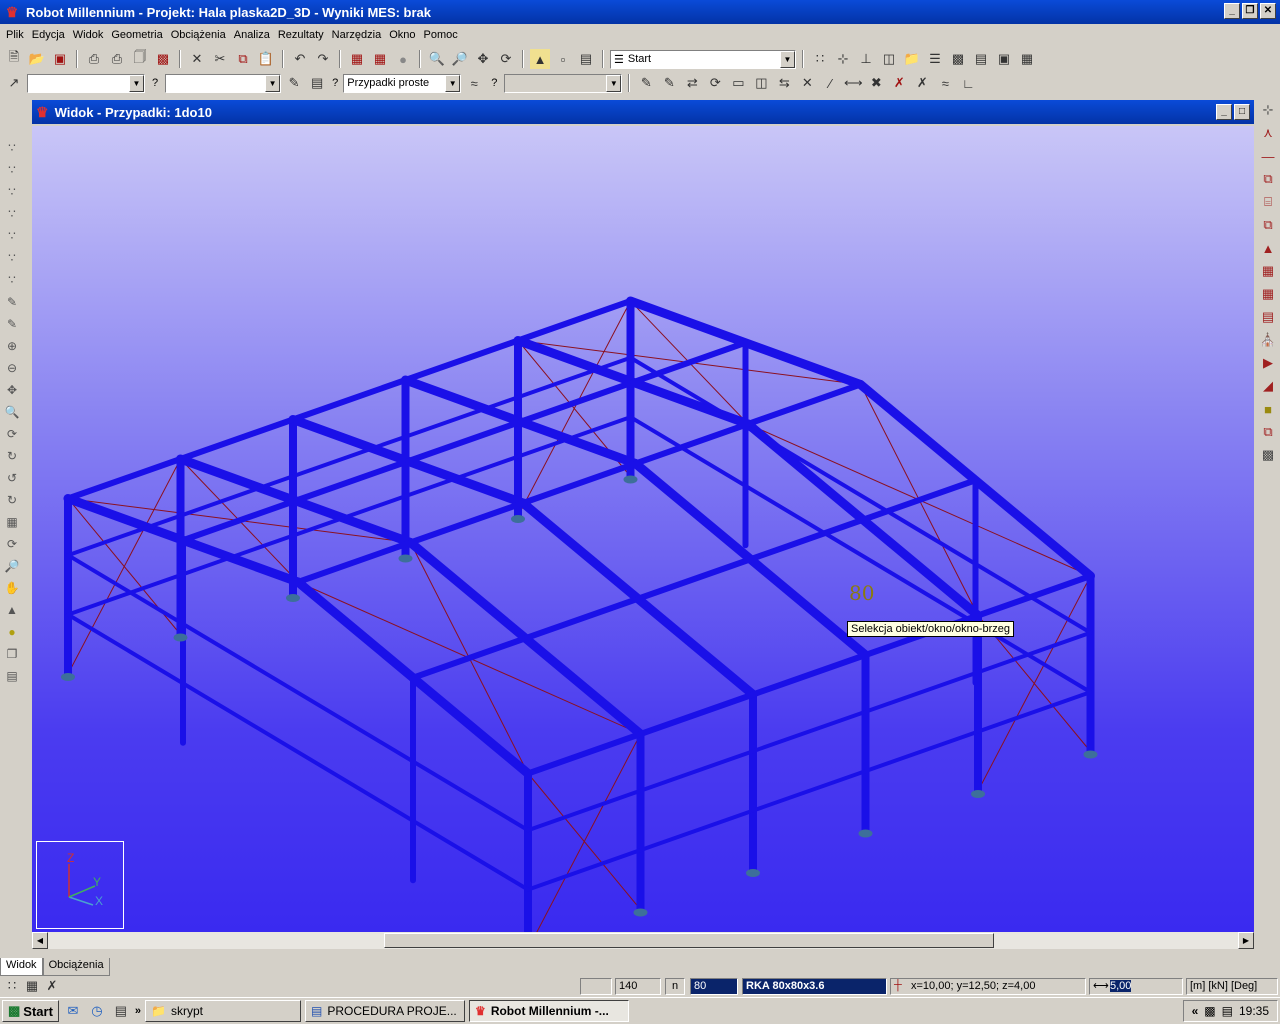 The width and height of the screenshot is (1280, 1024). Describe the element at coordinates (1268, 179) in the screenshot. I see `offset-right-icon: ⧉` at that location.